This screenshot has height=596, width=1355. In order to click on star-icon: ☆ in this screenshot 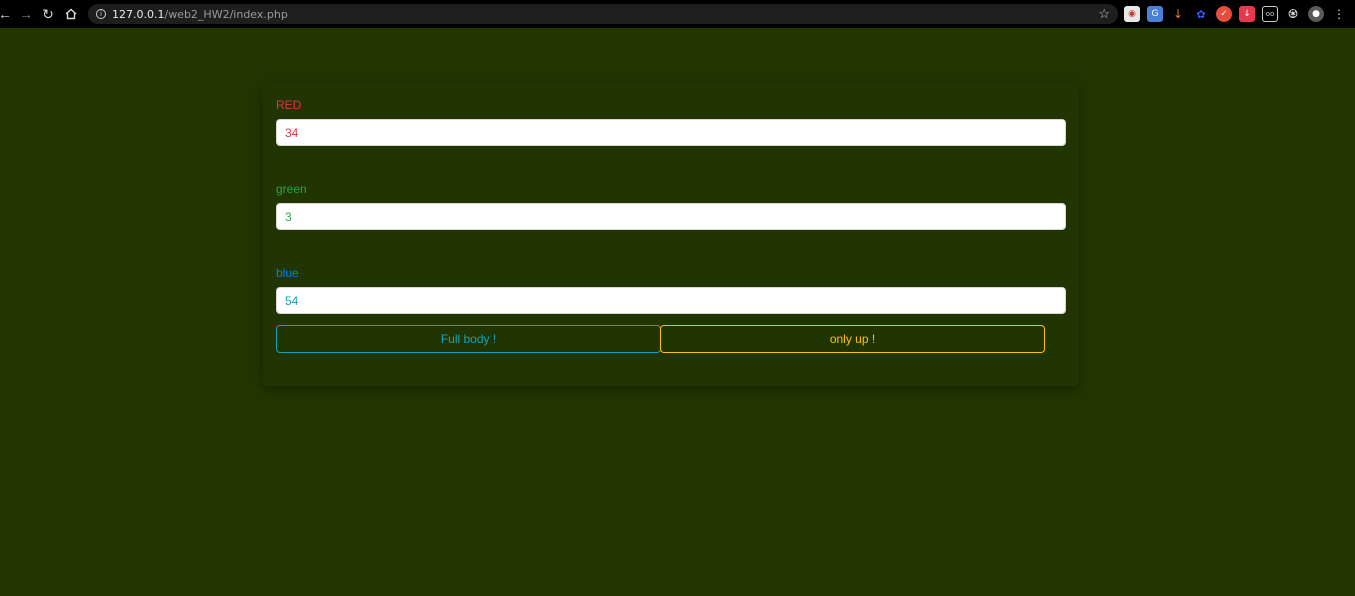, I will do `click(1104, 14)`.